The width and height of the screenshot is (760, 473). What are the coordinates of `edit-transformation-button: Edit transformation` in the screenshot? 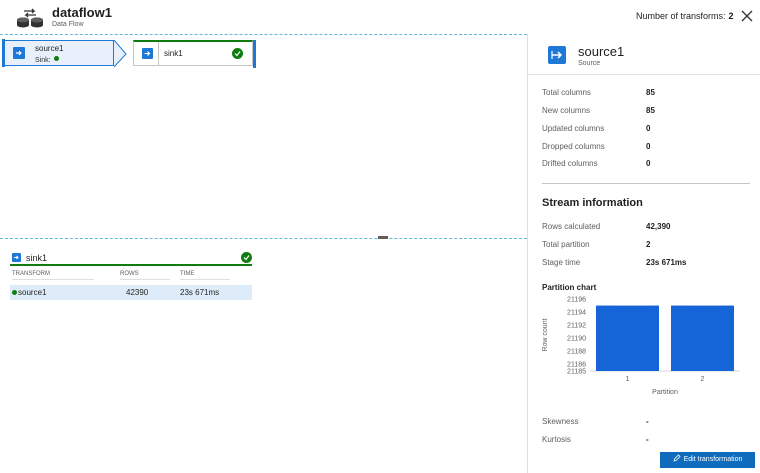 It's located at (707, 460).